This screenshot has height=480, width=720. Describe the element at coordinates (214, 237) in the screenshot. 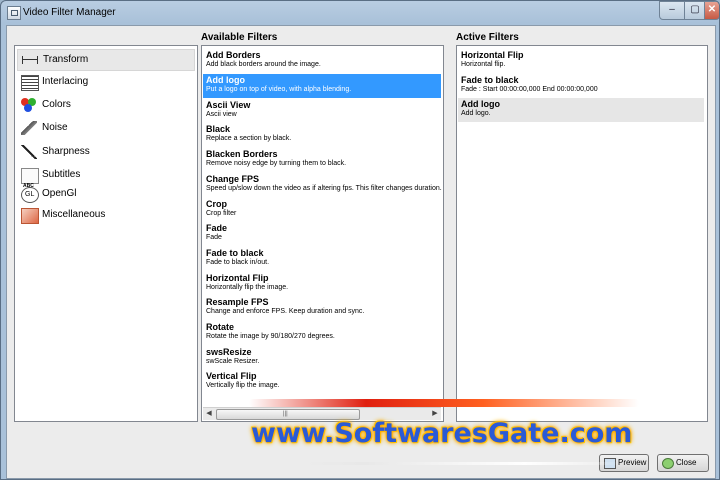

I see `filter-description: Fade` at that location.